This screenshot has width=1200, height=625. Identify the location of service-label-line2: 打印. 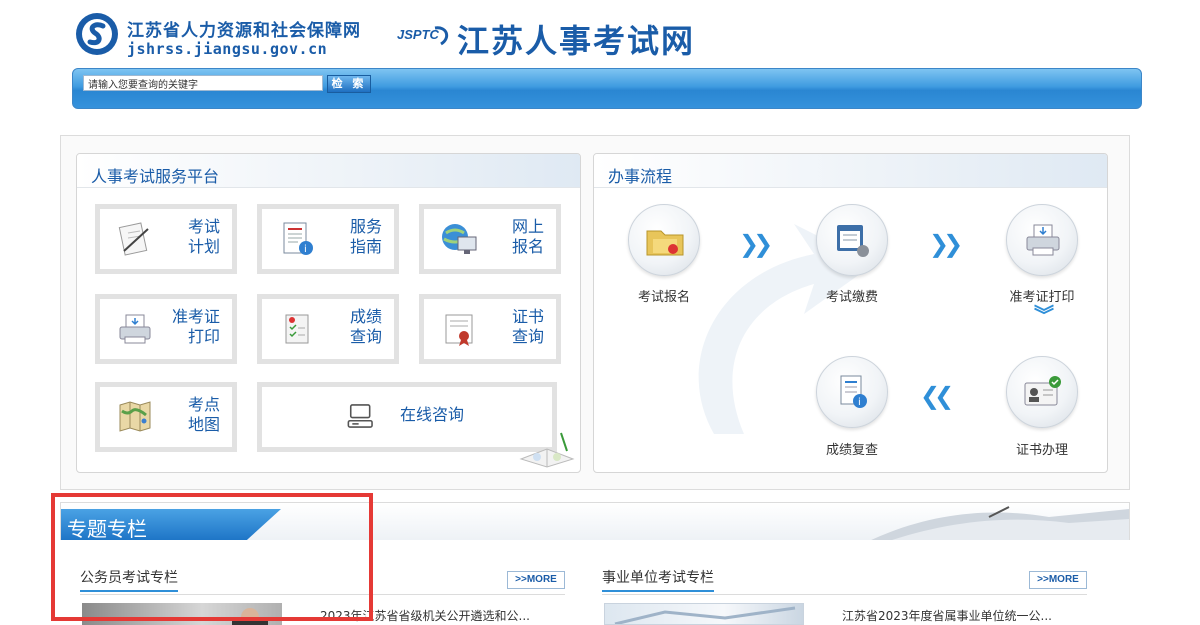
(203, 336).